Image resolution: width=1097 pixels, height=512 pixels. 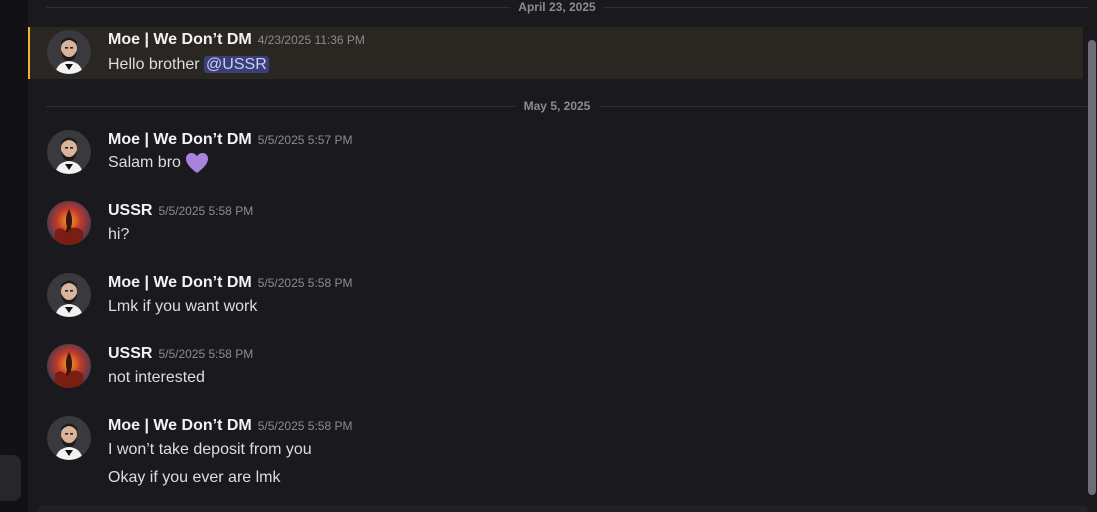 I want to click on timestamp: 5/5/2025 5:57 PM, so click(x=305, y=140).